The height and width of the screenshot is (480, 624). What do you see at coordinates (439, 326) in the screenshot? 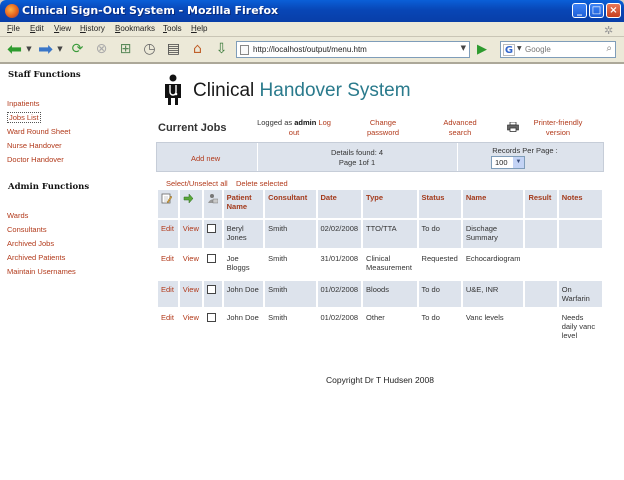
I see `cell-status: To do` at bounding box center [439, 326].